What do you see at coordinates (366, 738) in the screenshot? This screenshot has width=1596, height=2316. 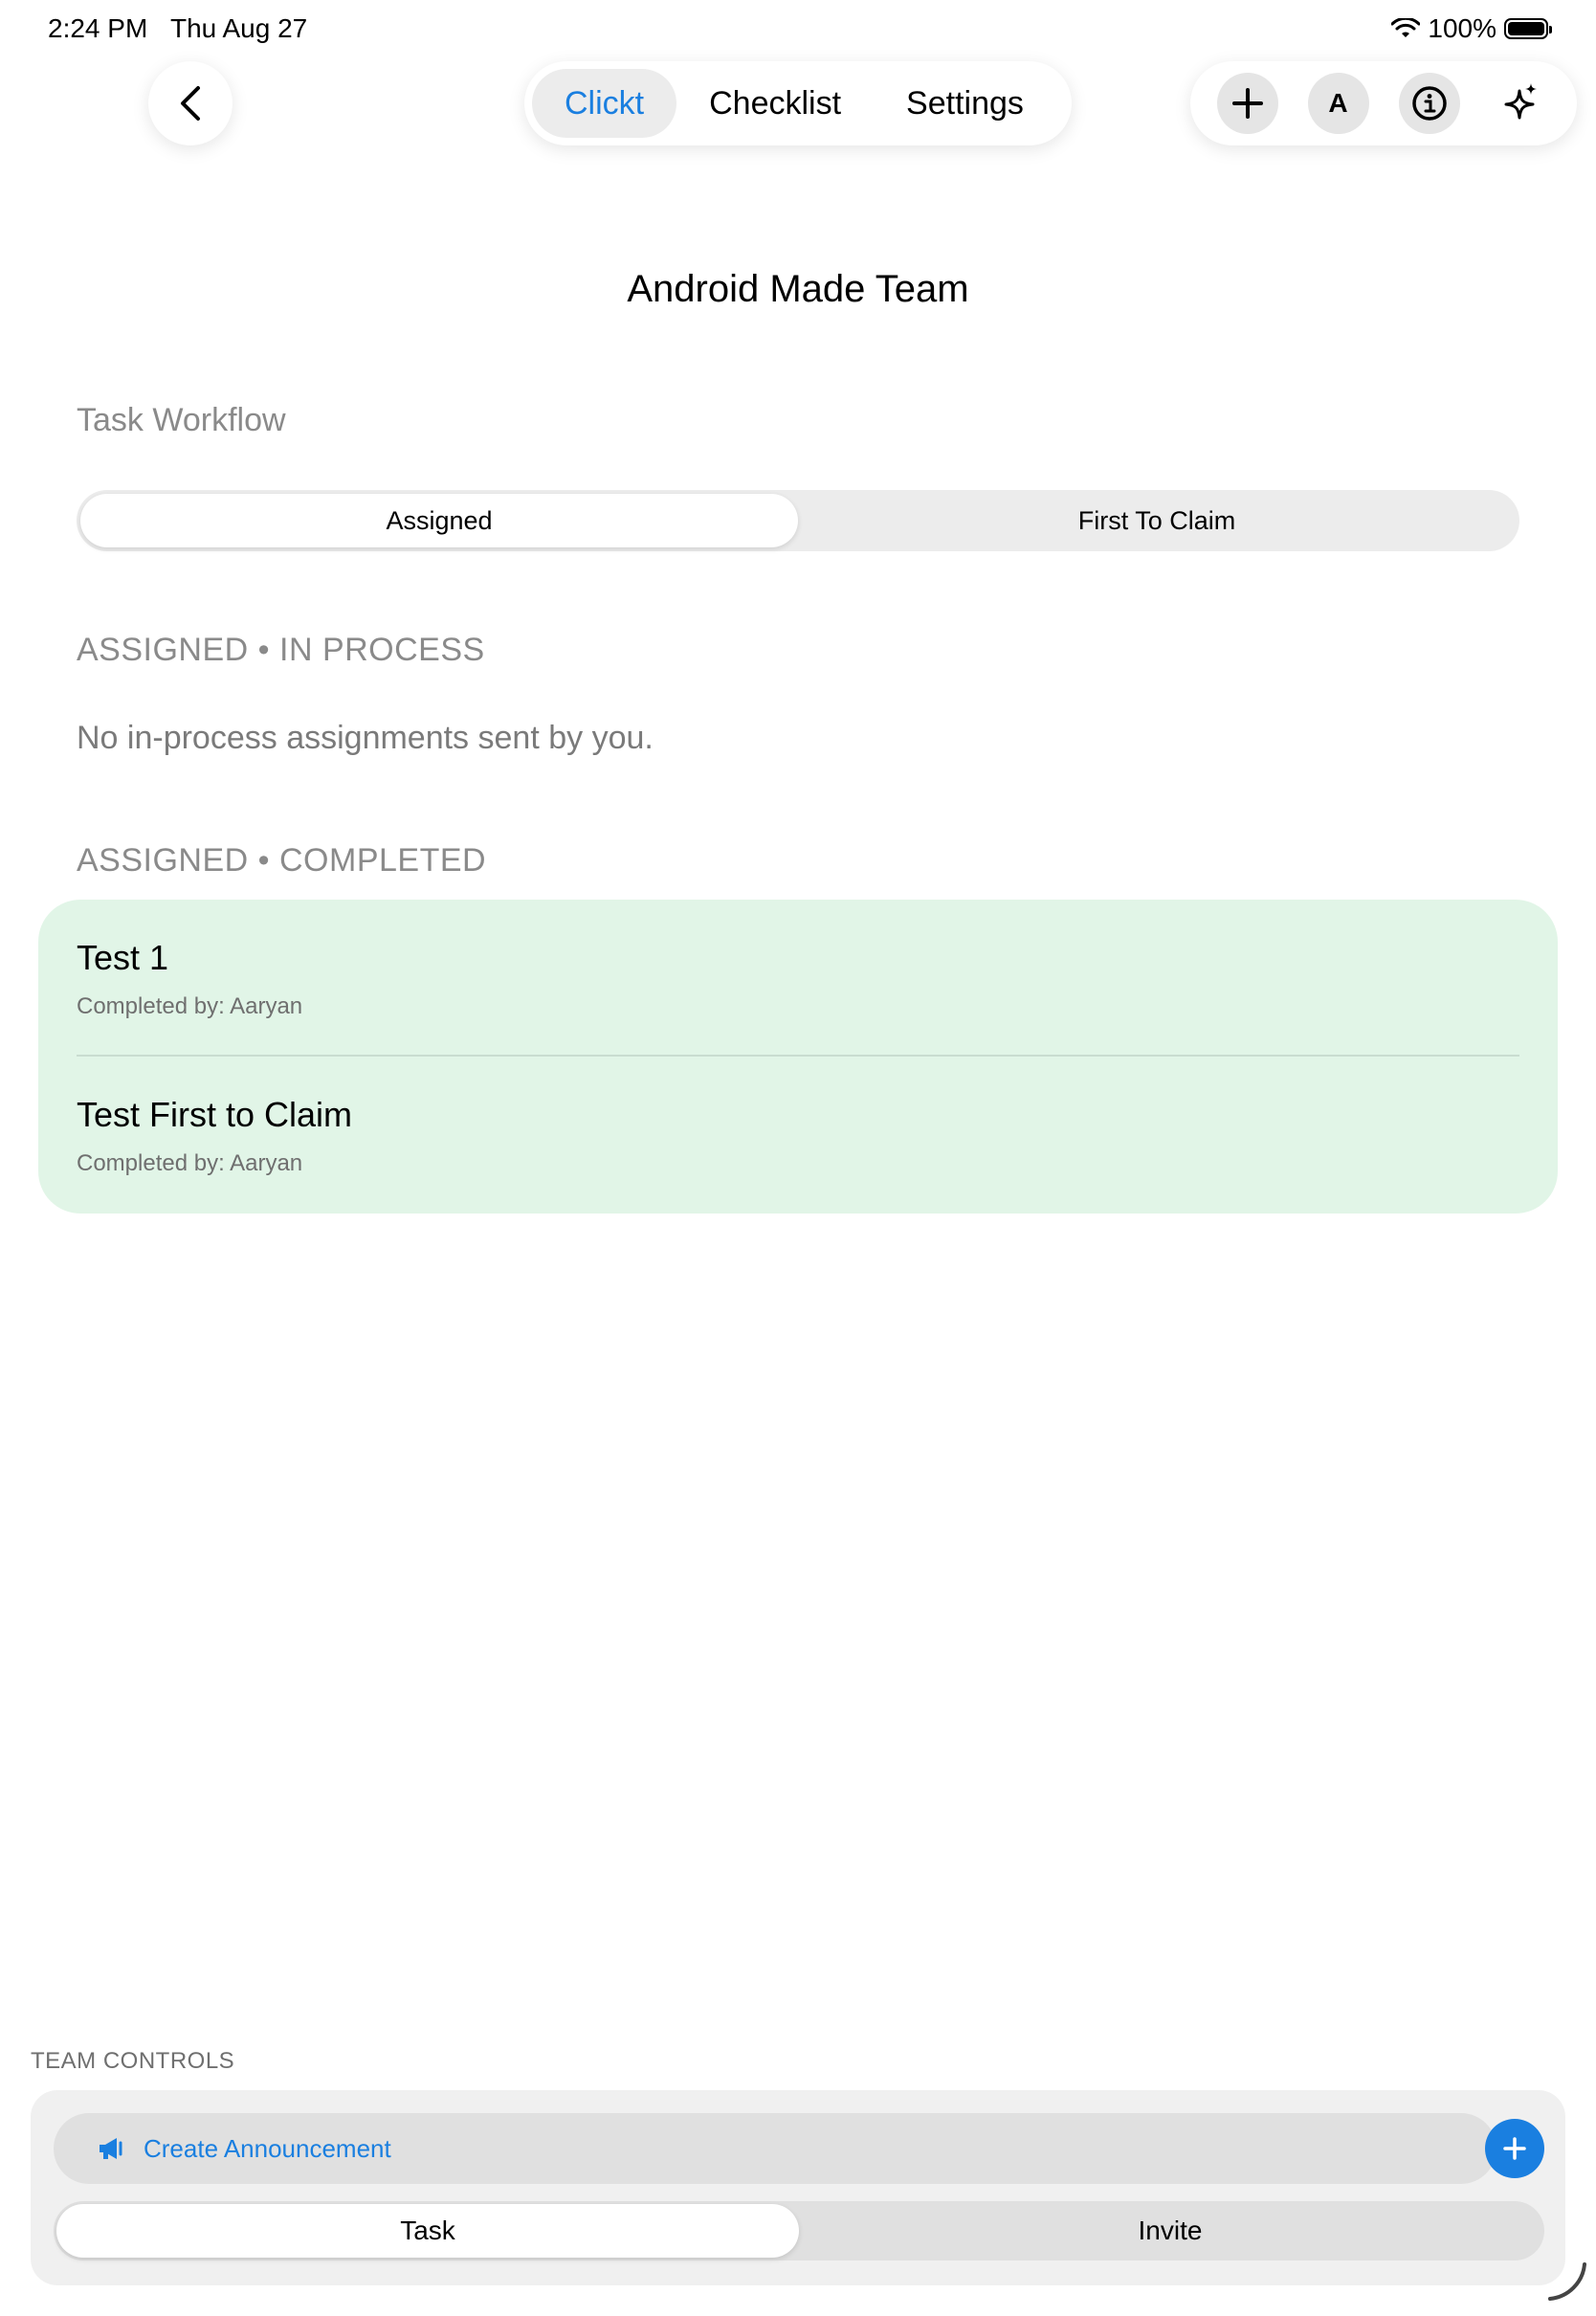 I see `in-process-empty-text: No in-process assignments sent by you.` at bounding box center [366, 738].